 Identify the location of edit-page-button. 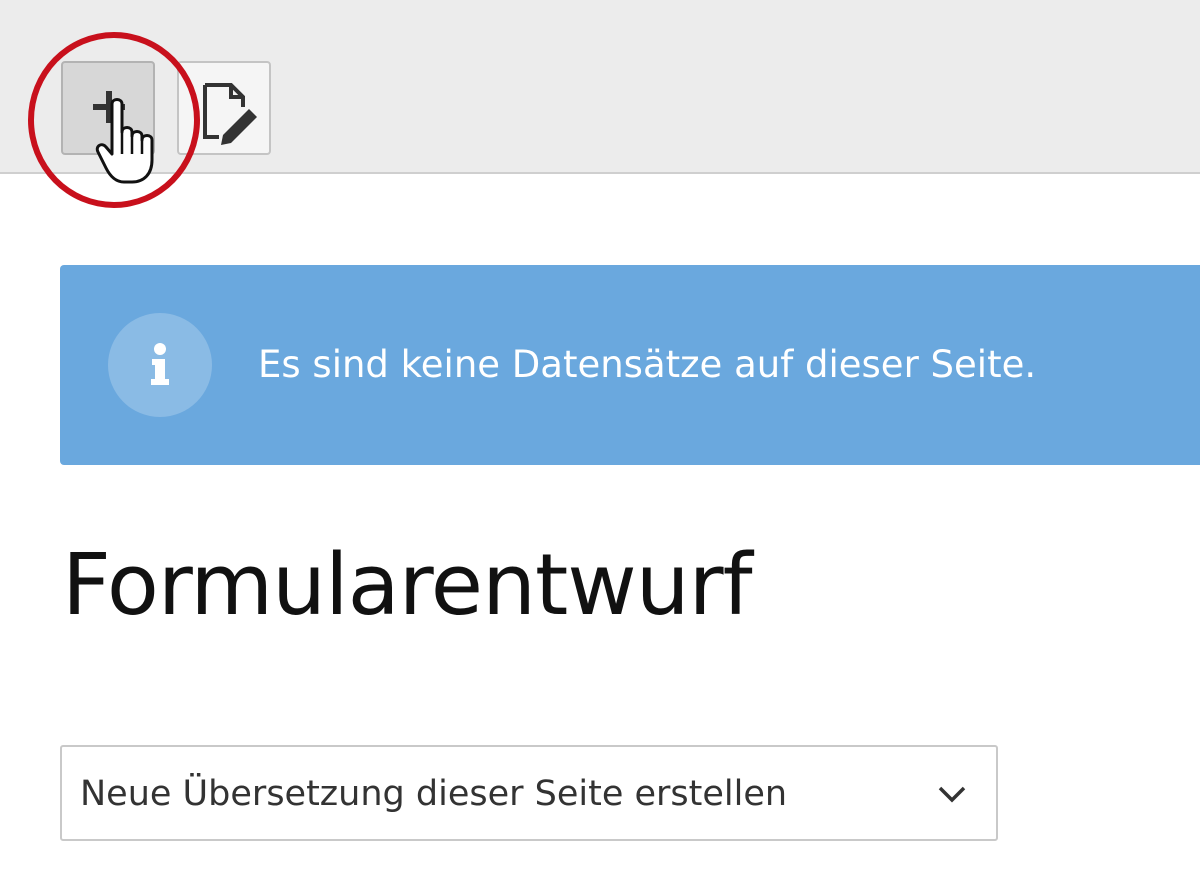
(224, 108).